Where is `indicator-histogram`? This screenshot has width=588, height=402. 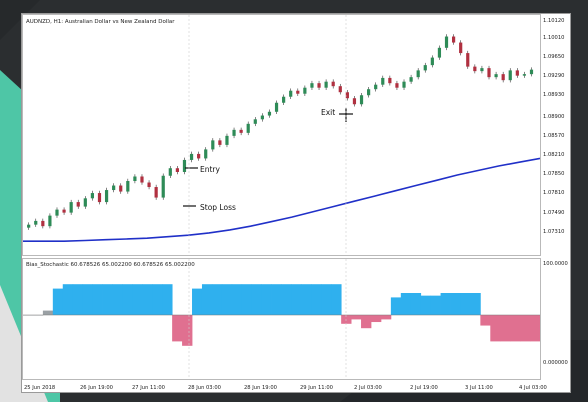 indicator-histogram is located at coordinates (281, 315).